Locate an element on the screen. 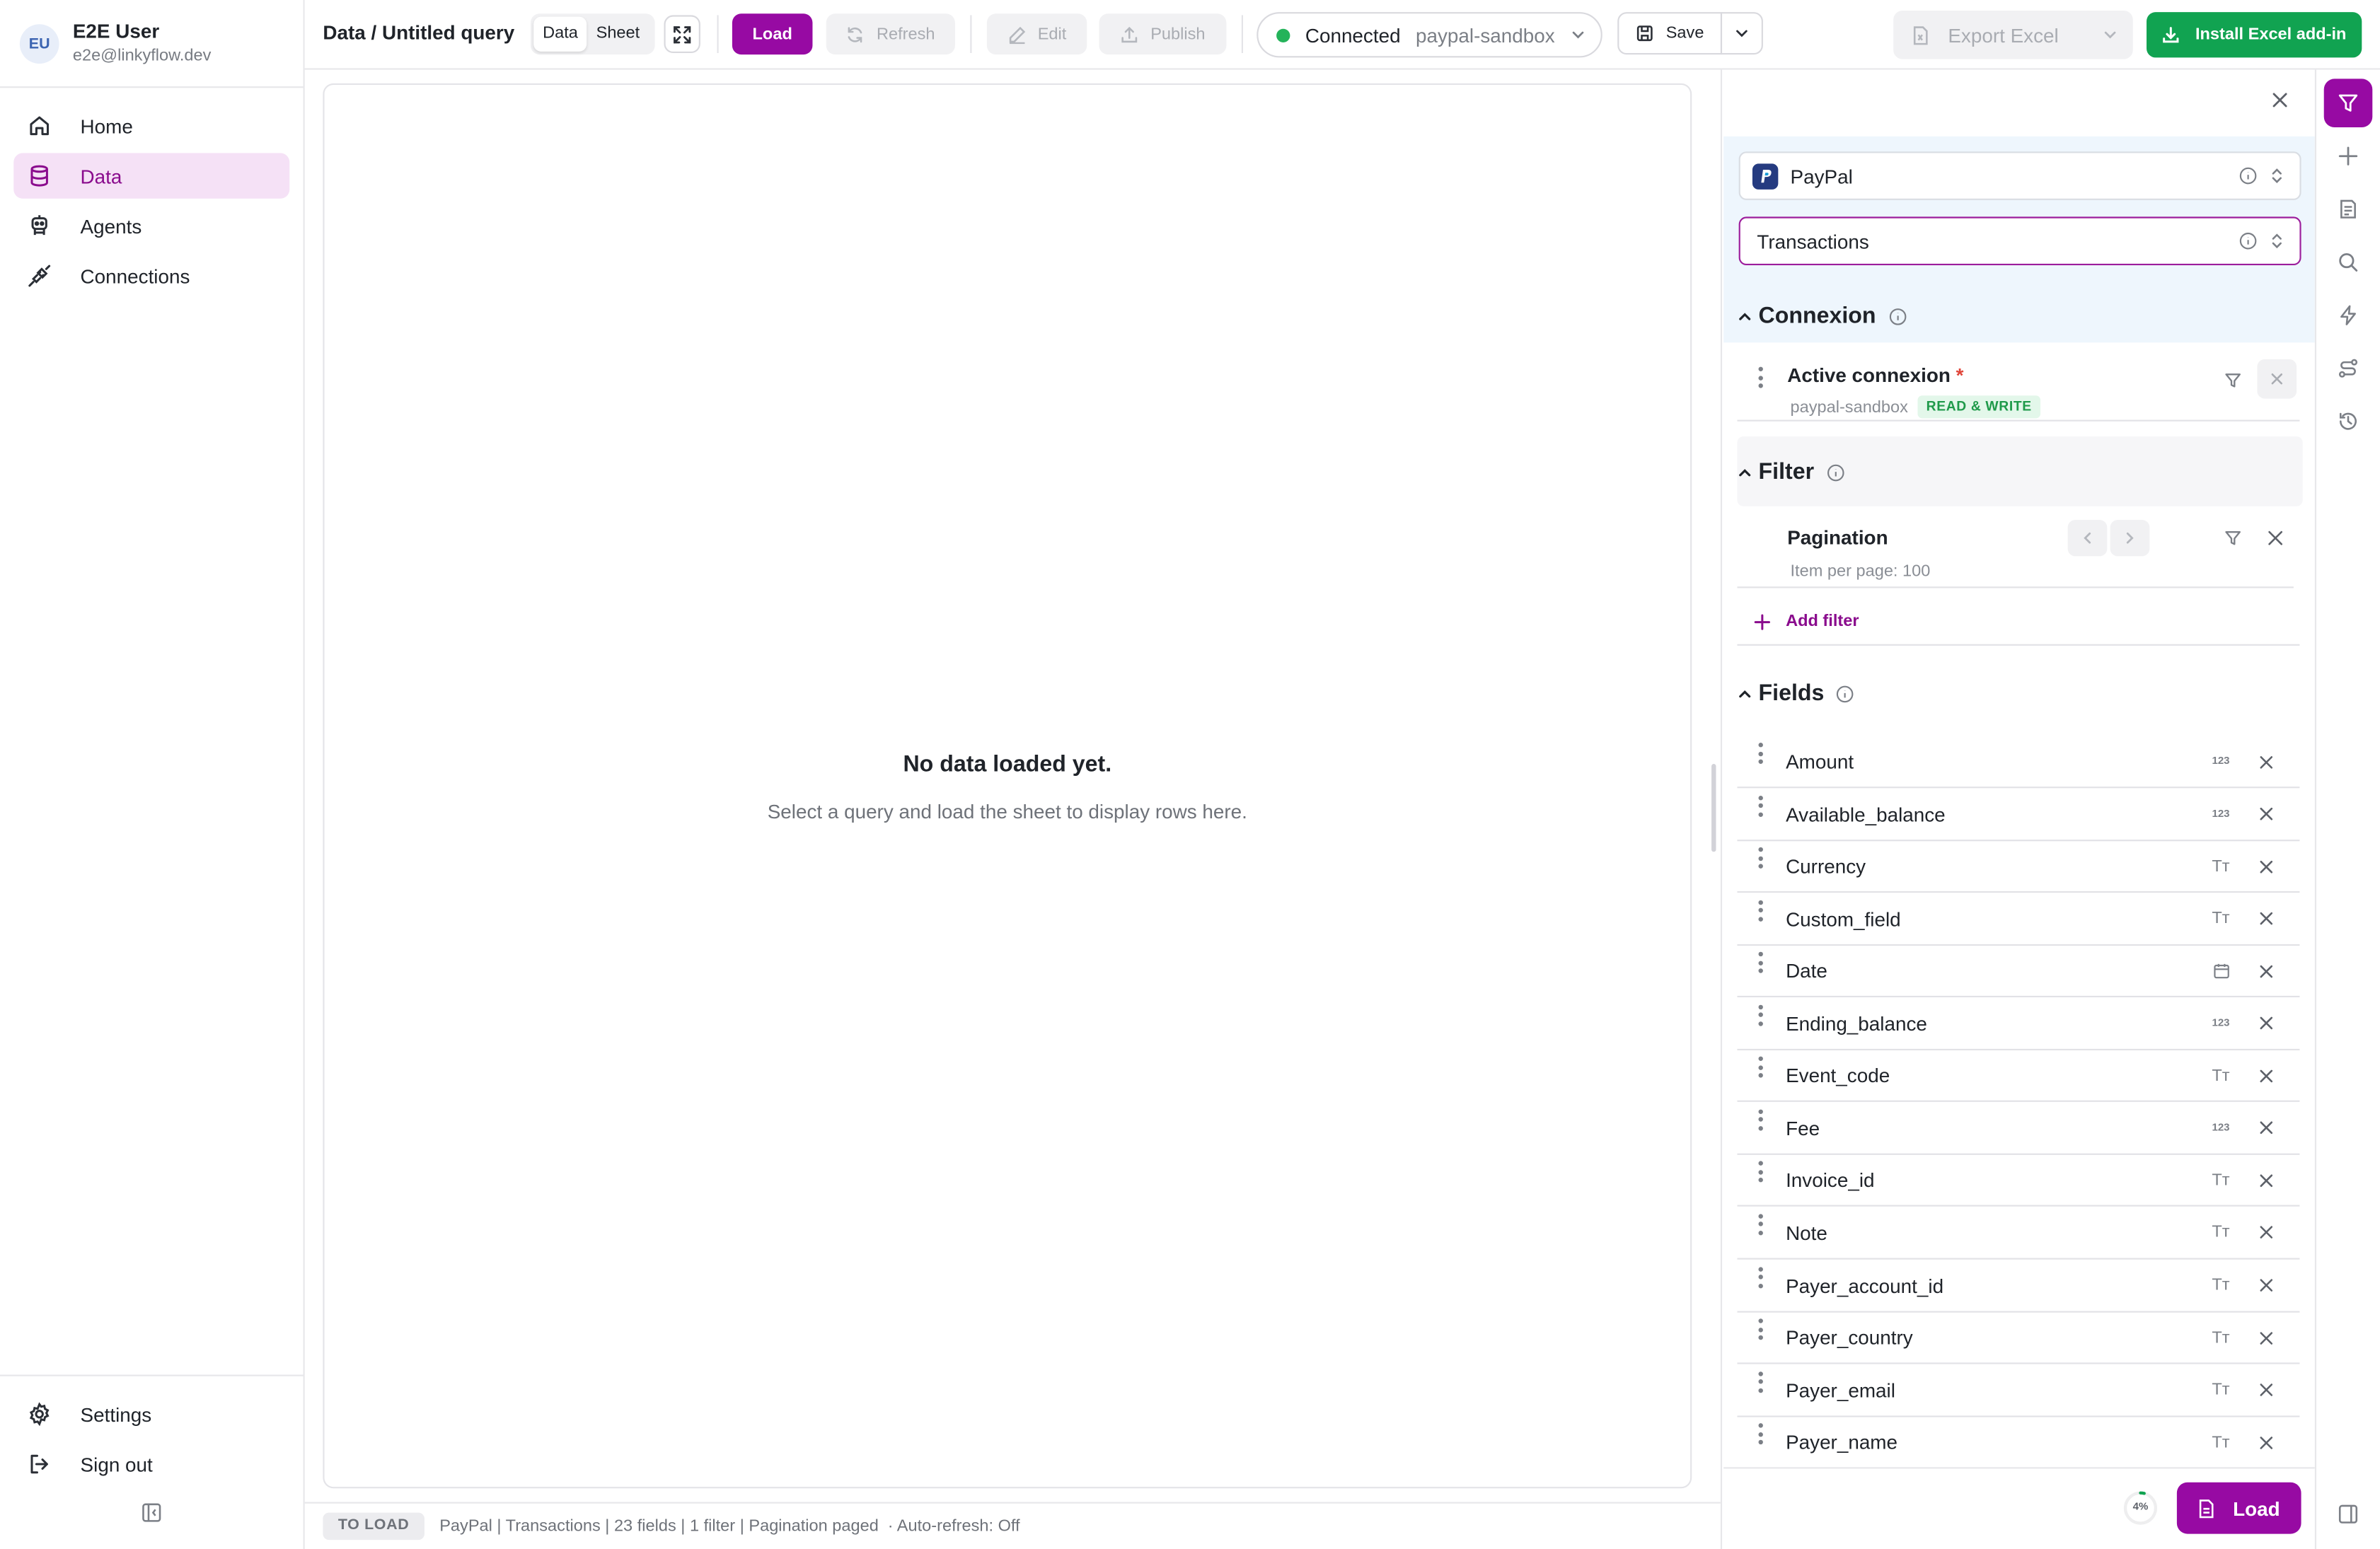 This screenshot has width=2380, height=1549. search-tool-button is located at coordinates (2347, 262).